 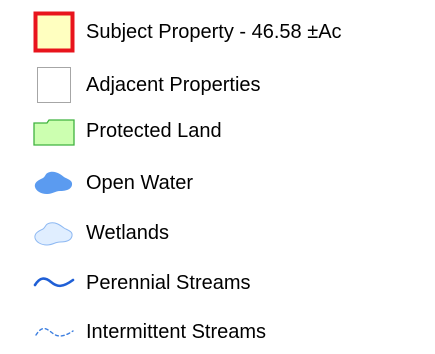 I want to click on legend-item-subject-property: Subject Property - 46.58 ±Ac, so click(x=217, y=32).